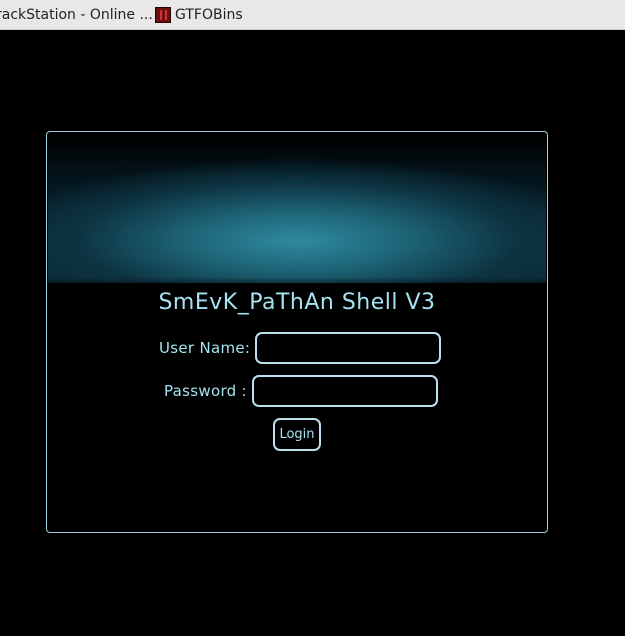 The image size is (625, 636). I want to click on gtfobins-favicon-icon, so click(163, 14).